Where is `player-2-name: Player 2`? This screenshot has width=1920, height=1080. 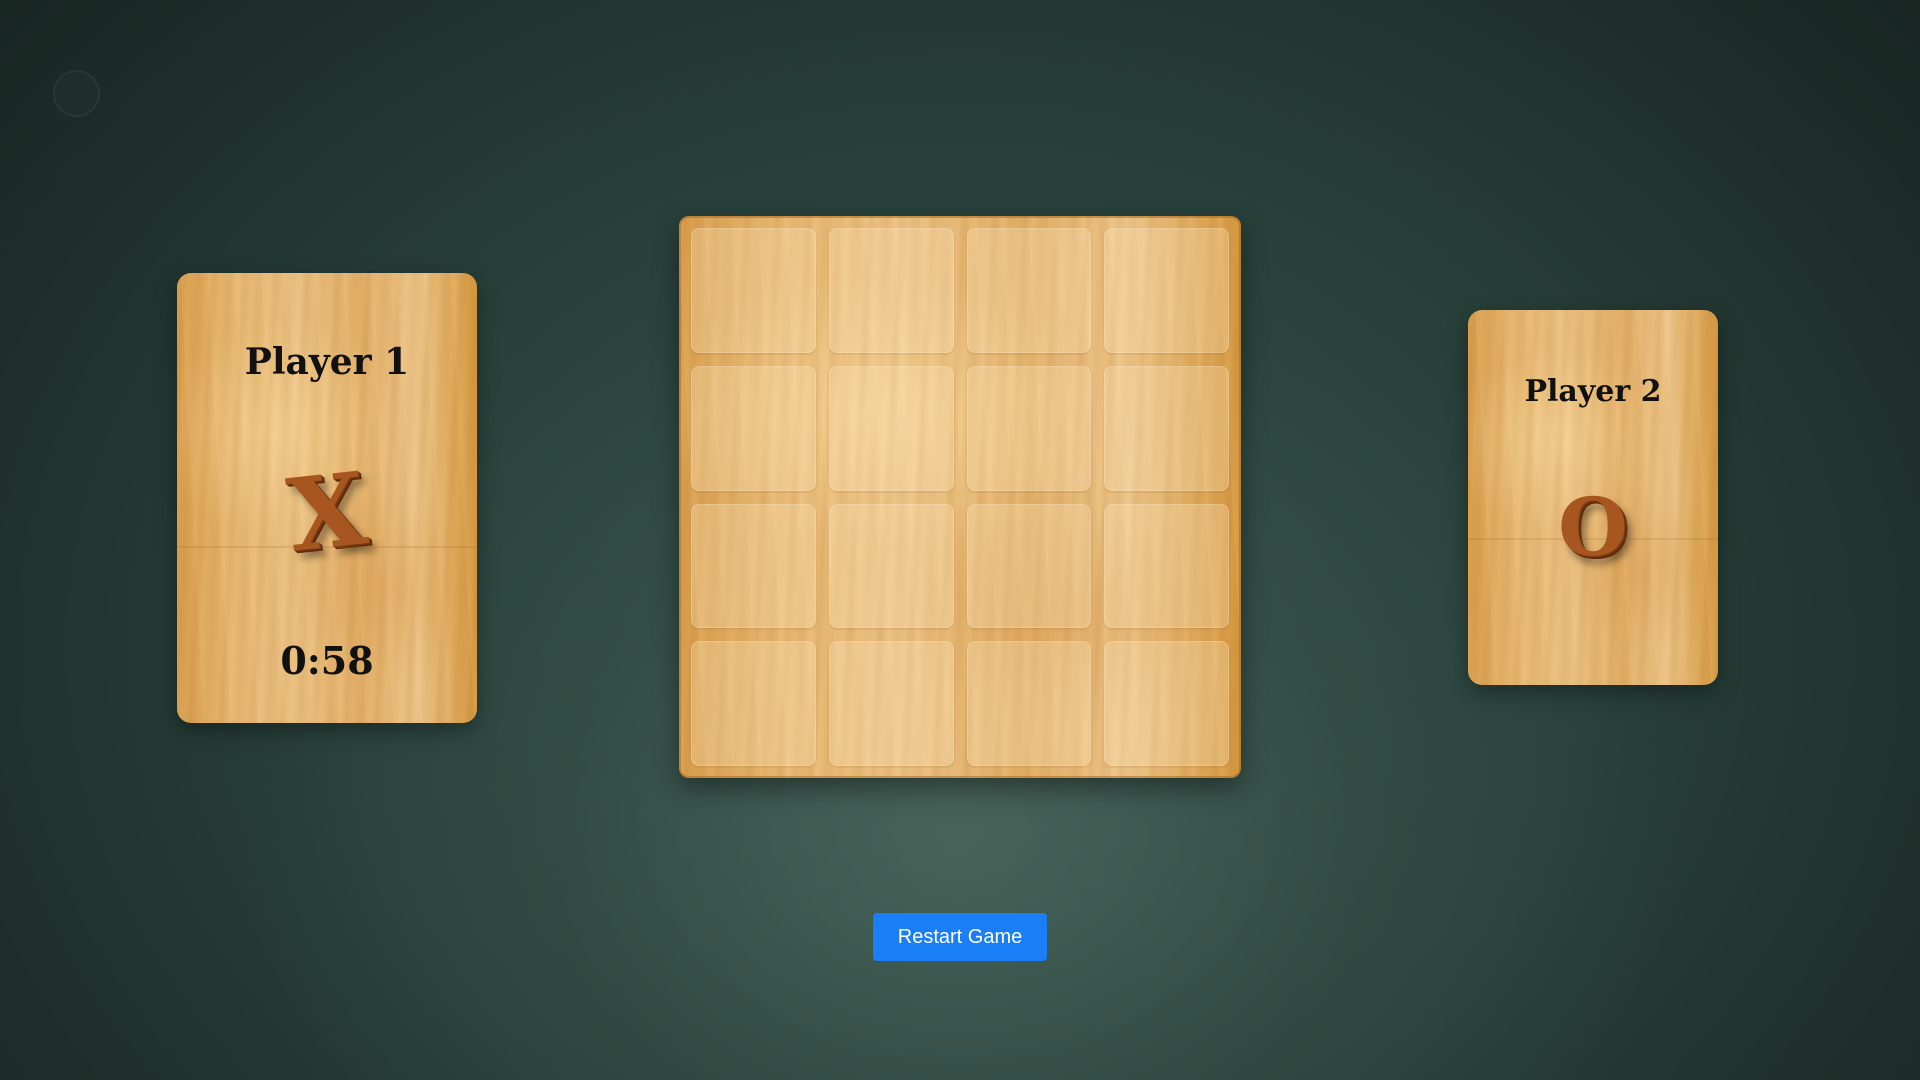
player-2-name: Player 2 is located at coordinates (1593, 391).